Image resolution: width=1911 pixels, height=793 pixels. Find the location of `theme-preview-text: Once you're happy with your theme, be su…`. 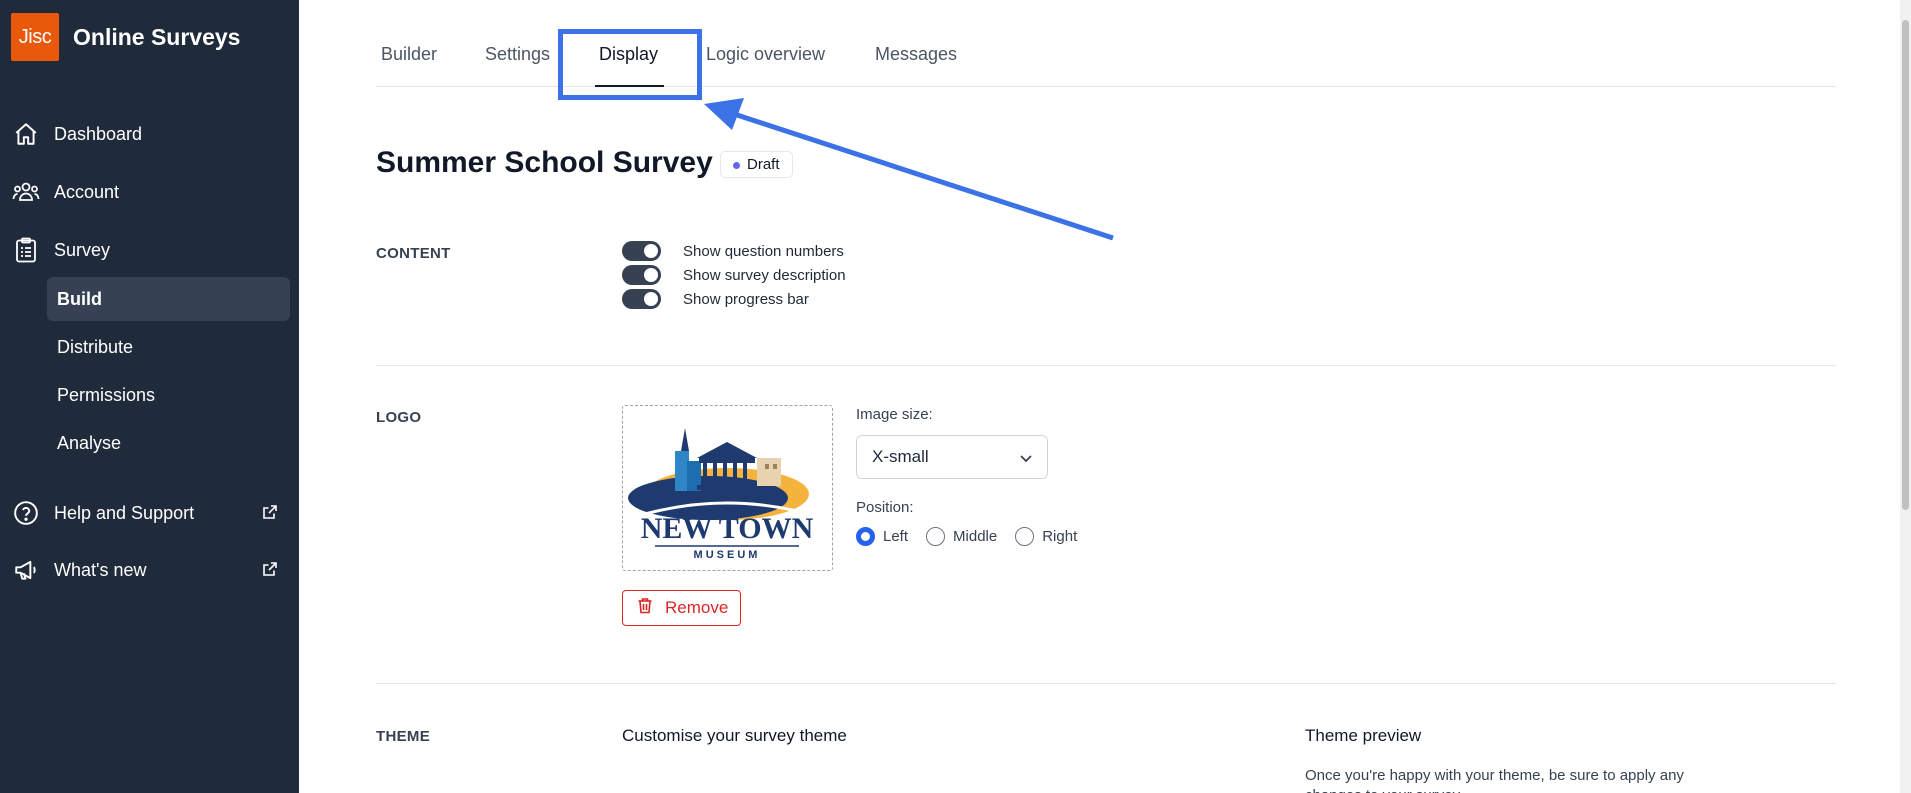

theme-preview-text: Once you're happy with your theme, be su… is located at coordinates (1494, 780).